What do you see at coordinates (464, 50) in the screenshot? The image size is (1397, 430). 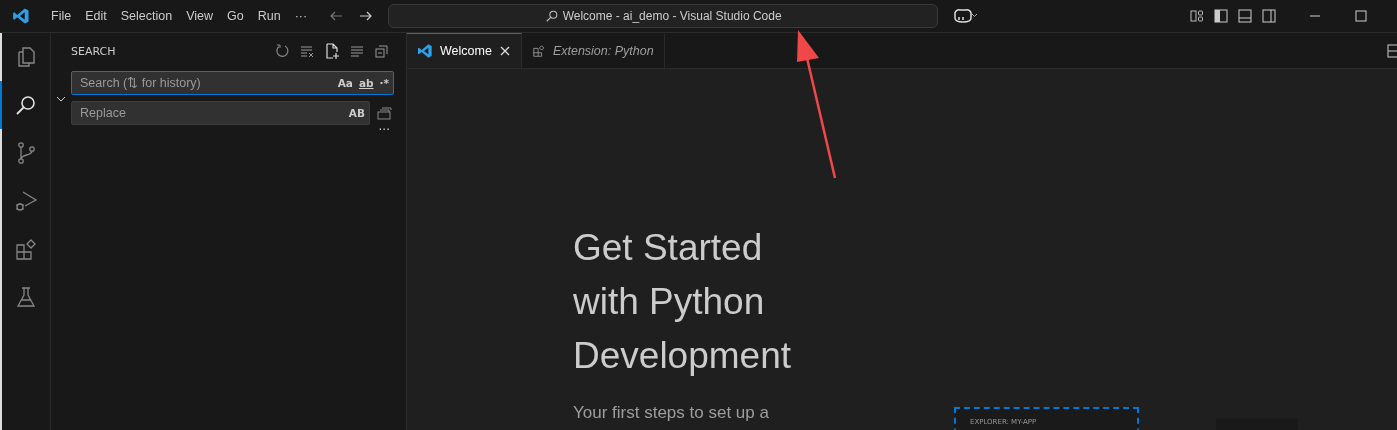 I see `editor-tab: Welcome` at bounding box center [464, 50].